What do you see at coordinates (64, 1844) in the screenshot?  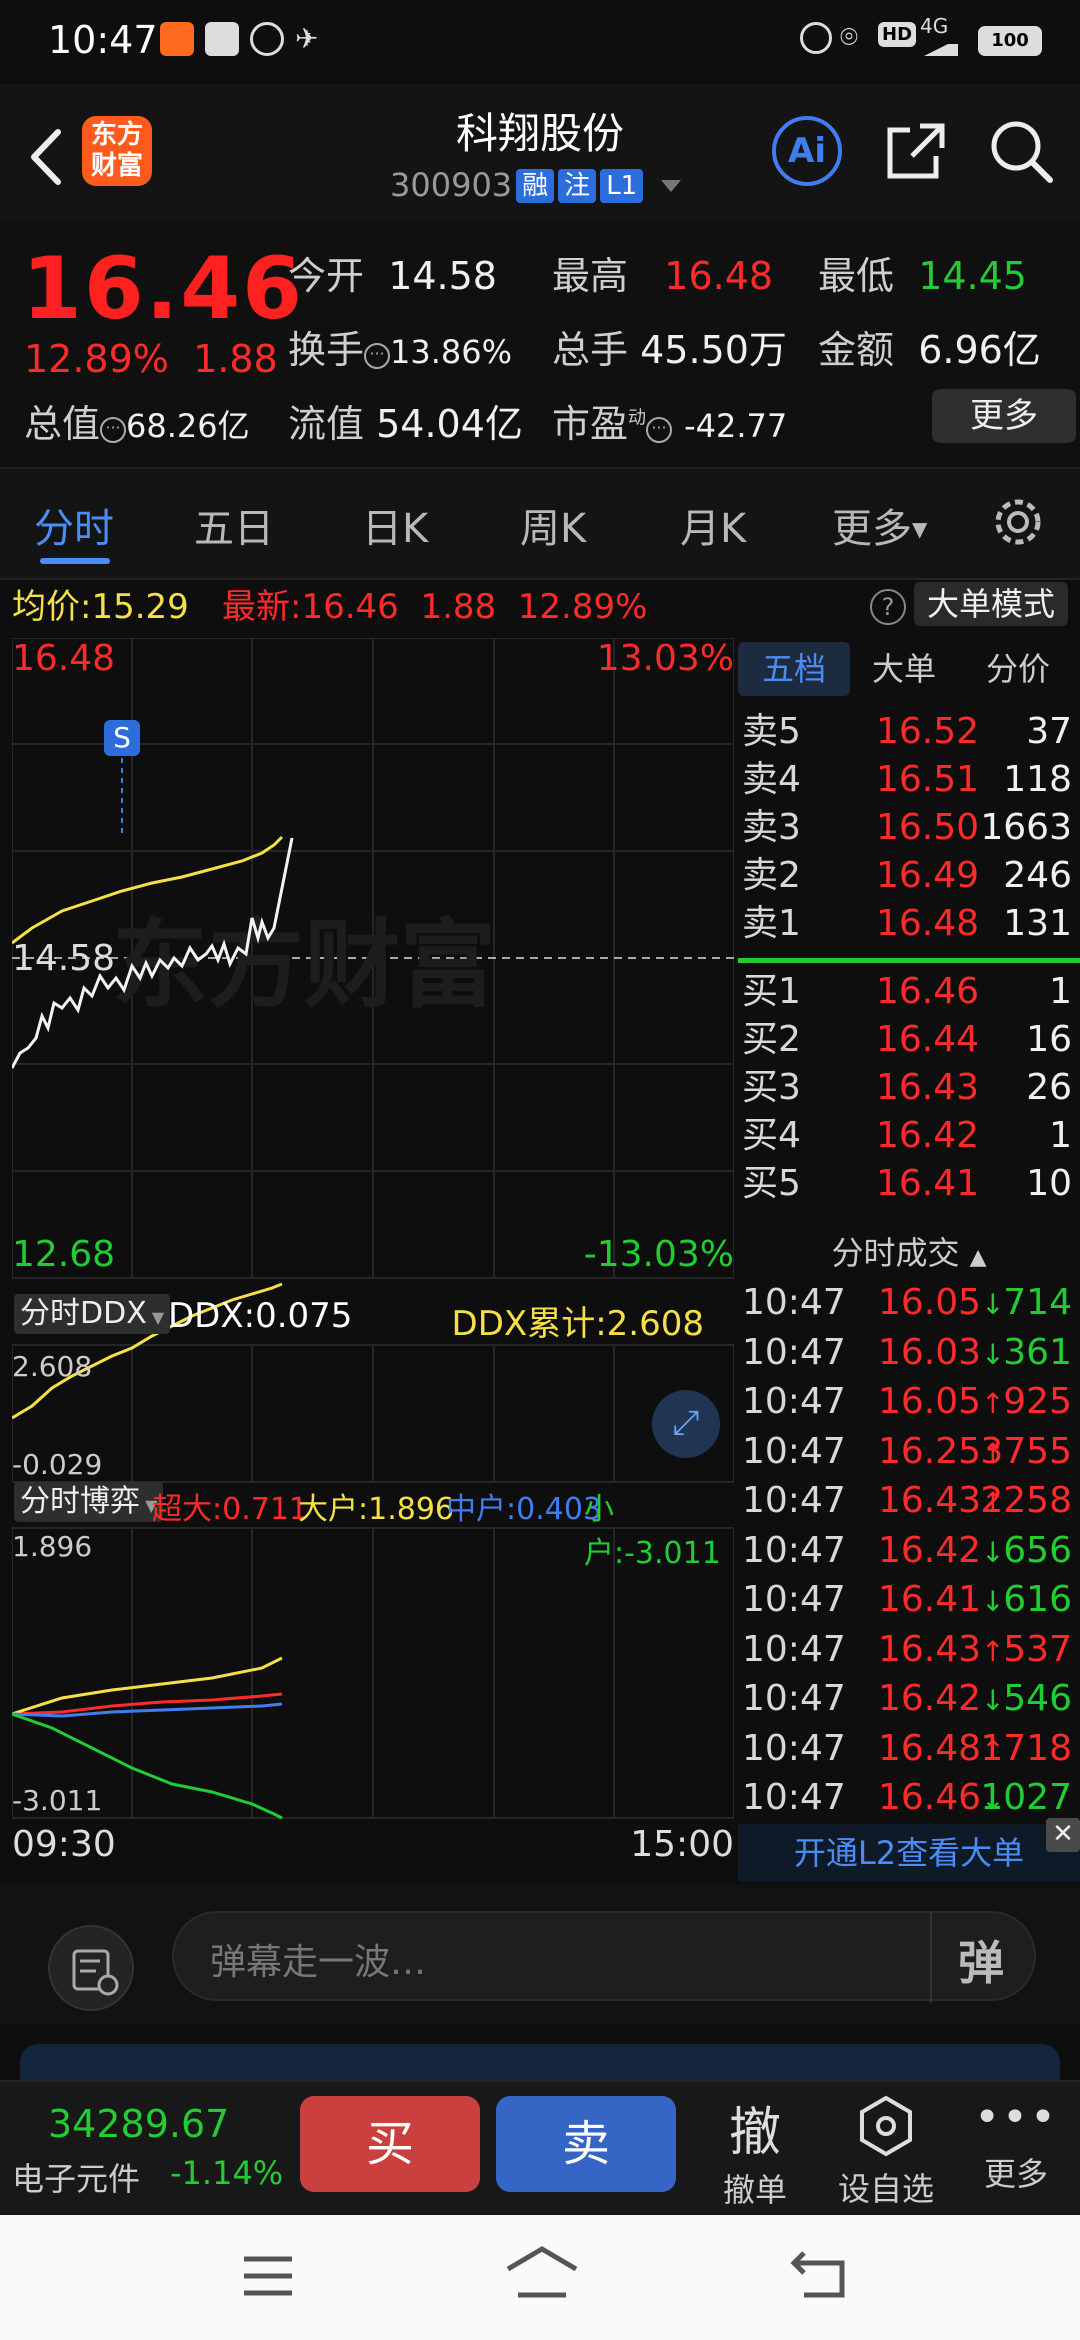 I see `time-start: 09:30` at bounding box center [64, 1844].